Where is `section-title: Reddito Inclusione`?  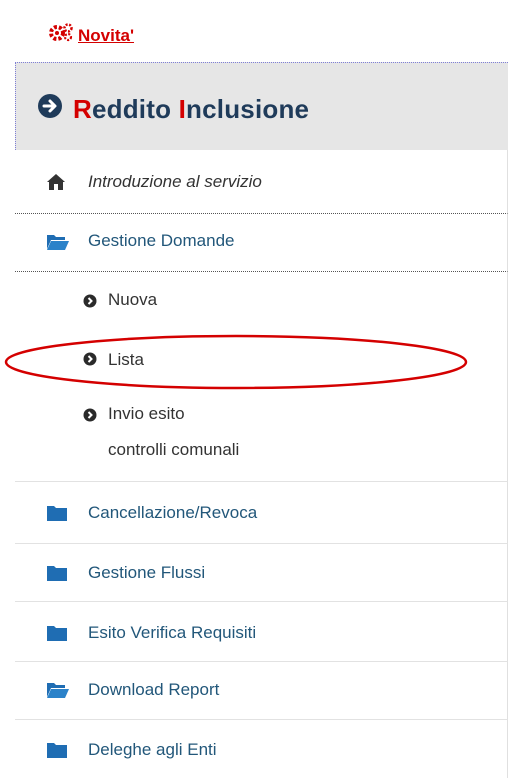
section-title: Reddito Inclusione is located at coordinates (191, 109).